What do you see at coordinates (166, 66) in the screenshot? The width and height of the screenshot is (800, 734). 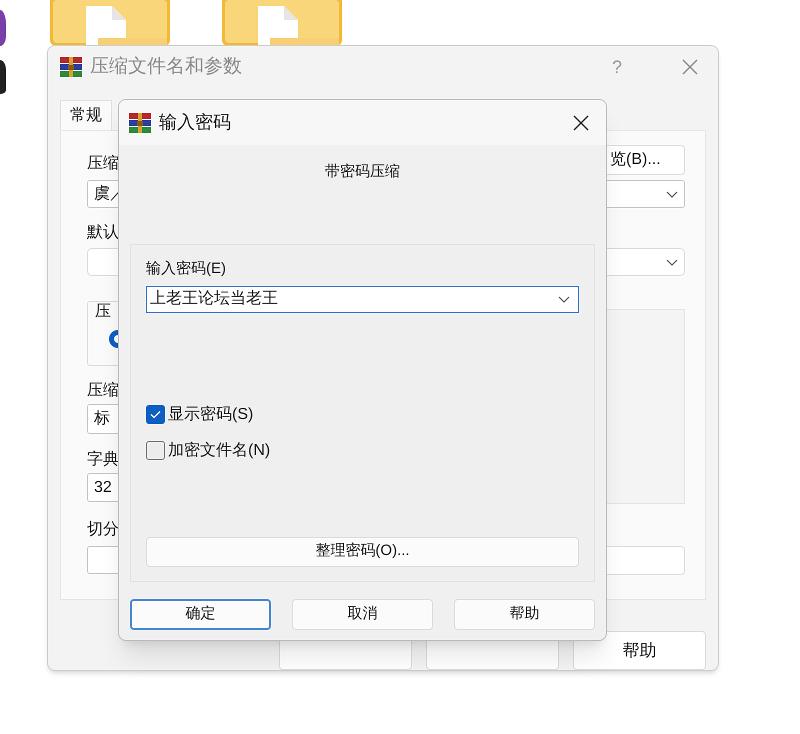 I see `window-title: 压缩文件名和参数` at bounding box center [166, 66].